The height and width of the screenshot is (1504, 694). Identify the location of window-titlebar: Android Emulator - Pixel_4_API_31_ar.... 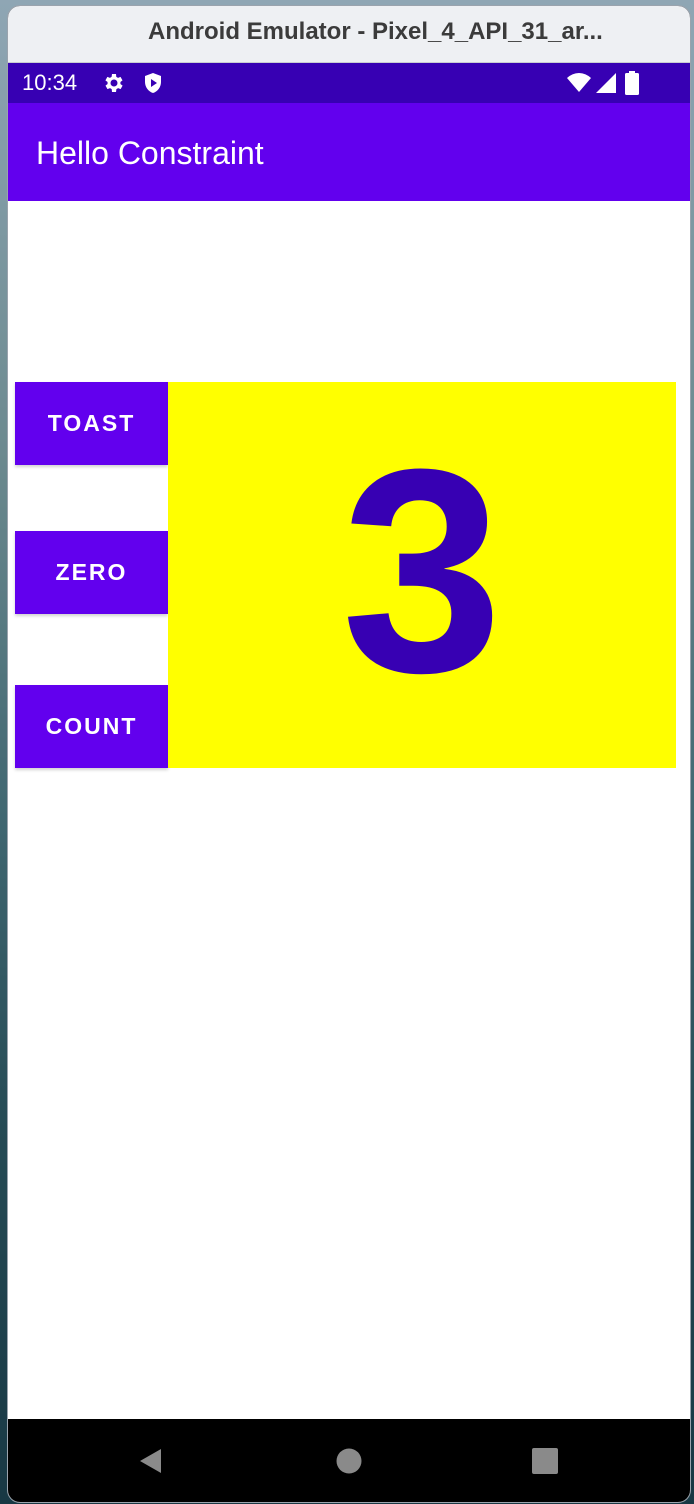
(349, 34).